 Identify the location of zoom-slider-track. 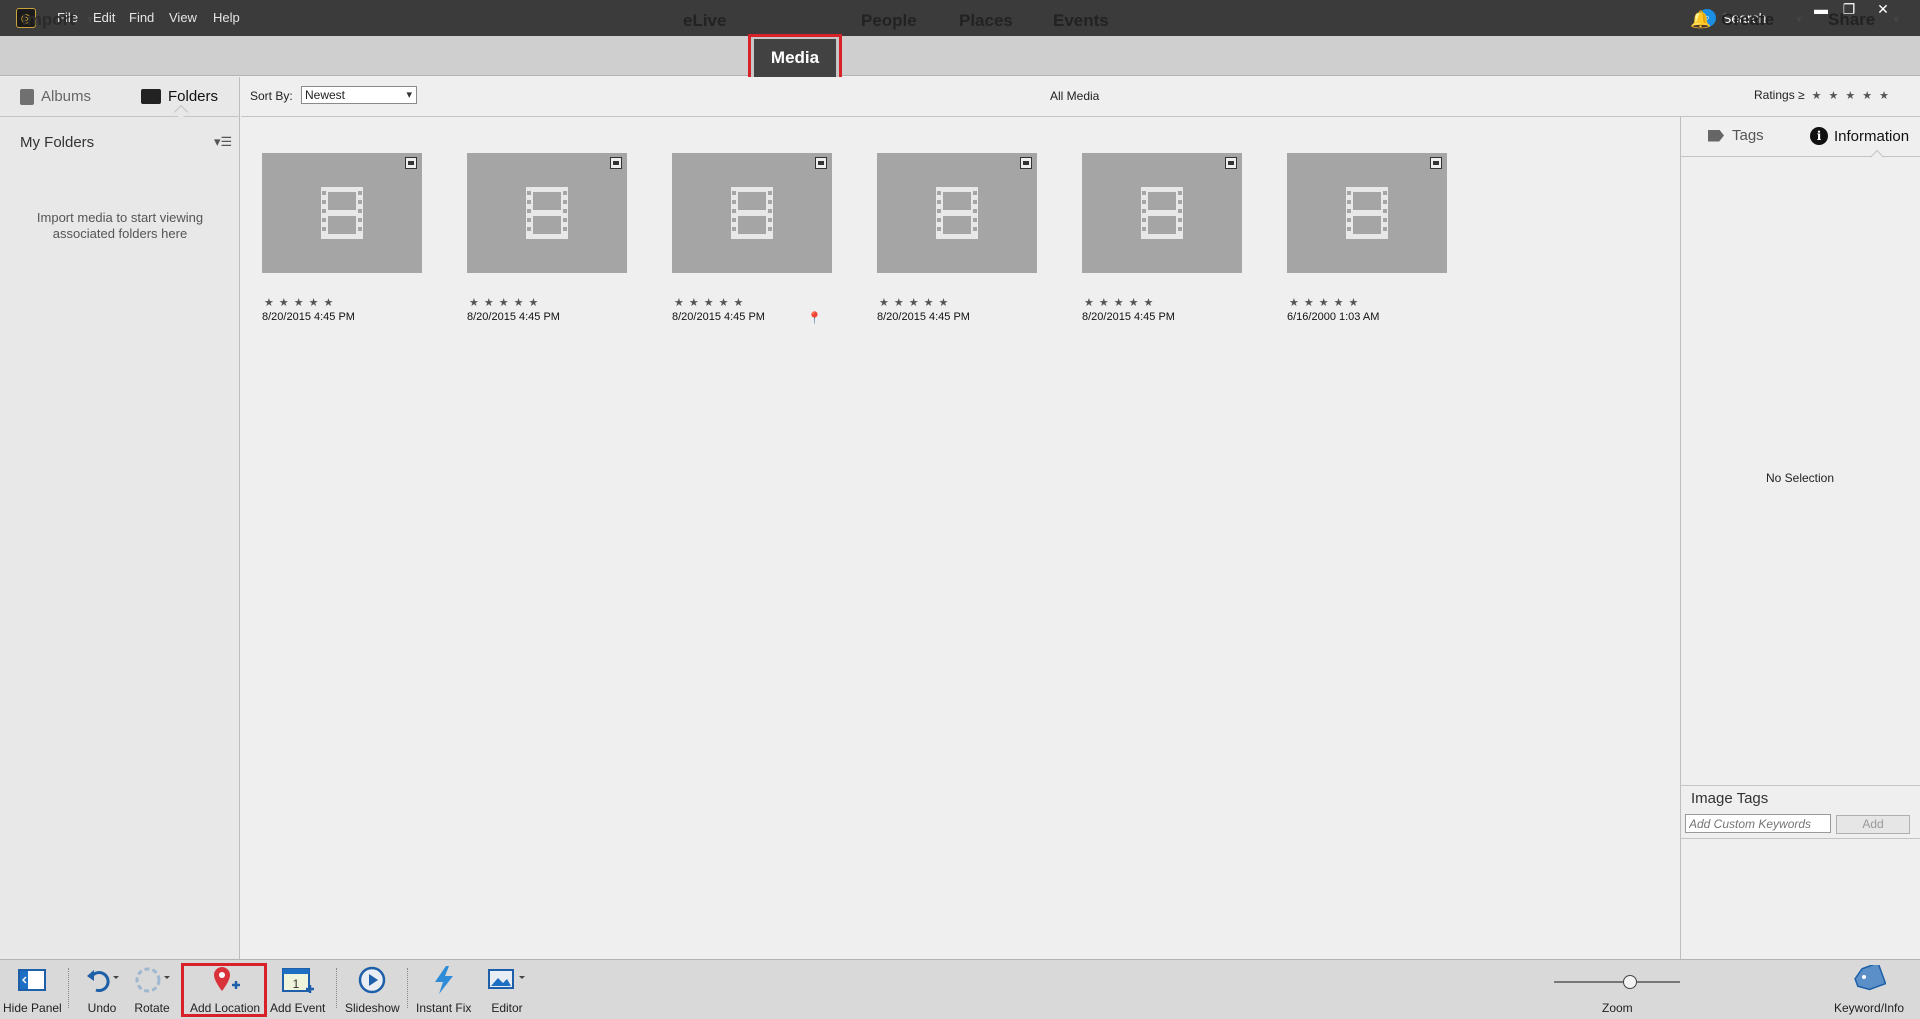
(1617, 982).